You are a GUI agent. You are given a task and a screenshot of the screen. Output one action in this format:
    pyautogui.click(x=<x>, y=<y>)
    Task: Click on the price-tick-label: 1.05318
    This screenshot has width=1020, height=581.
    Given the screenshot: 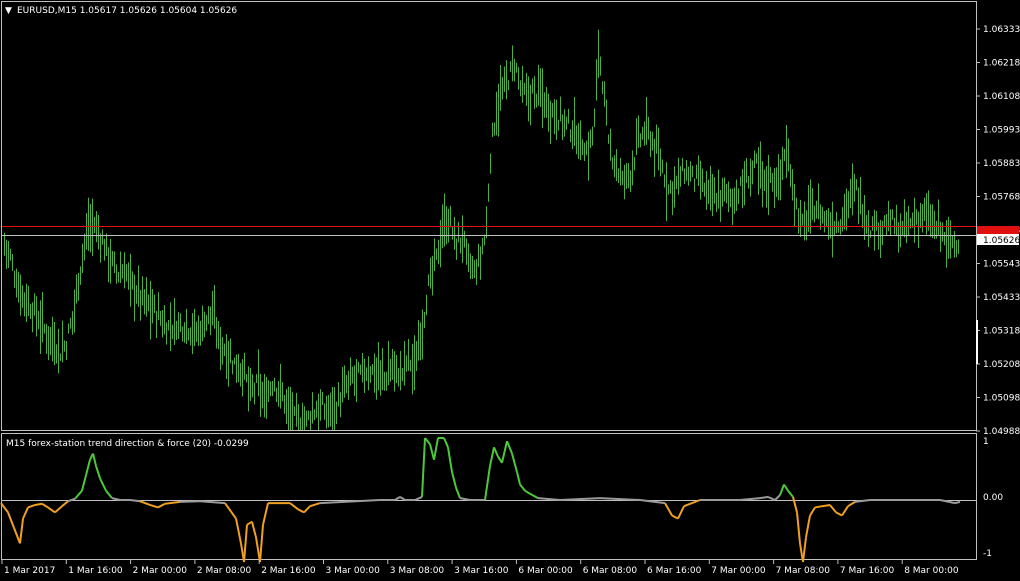 What is the action you would take?
    pyautogui.click(x=1001, y=332)
    